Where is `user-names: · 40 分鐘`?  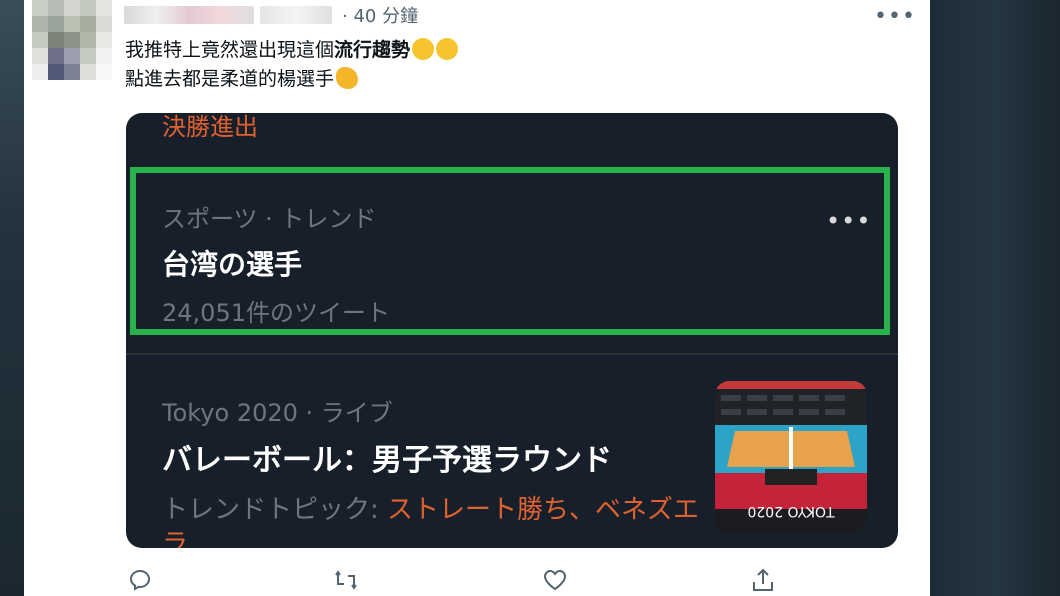 user-names: · 40 分鐘 is located at coordinates (271, 15).